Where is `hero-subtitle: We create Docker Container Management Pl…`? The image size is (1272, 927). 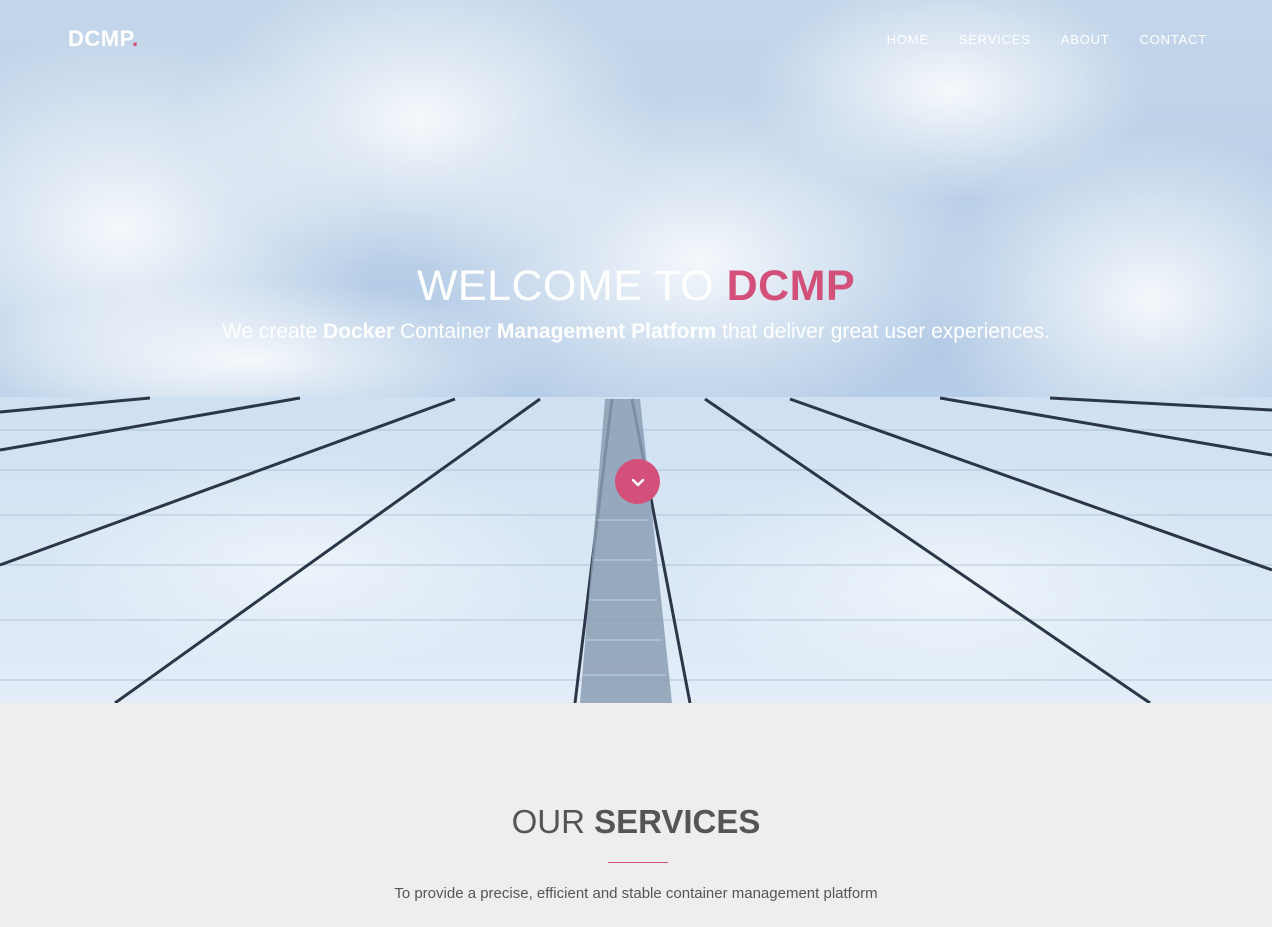 hero-subtitle: We create Docker Container Management Pl… is located at coordinates (636, 332).